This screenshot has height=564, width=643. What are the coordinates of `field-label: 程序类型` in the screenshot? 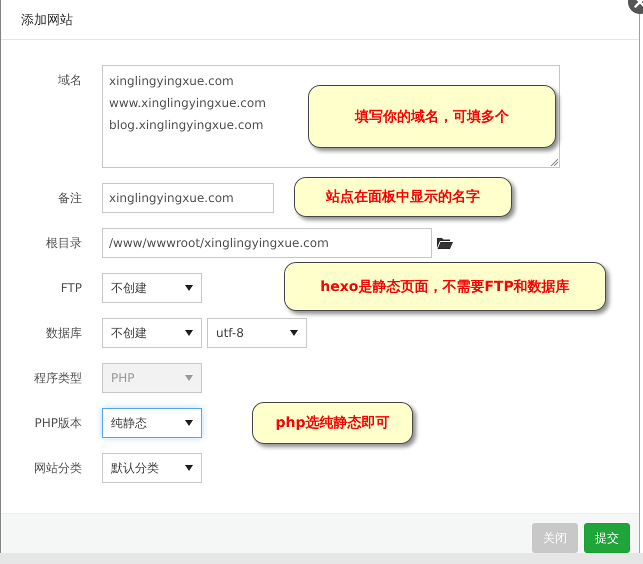 It's located at (58, 378).